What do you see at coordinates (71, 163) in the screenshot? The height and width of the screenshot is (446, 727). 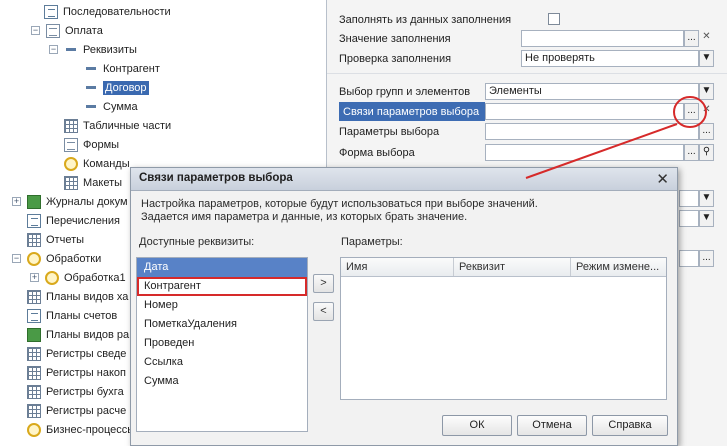 I see `command-icon` at bounding box center [71, 163].